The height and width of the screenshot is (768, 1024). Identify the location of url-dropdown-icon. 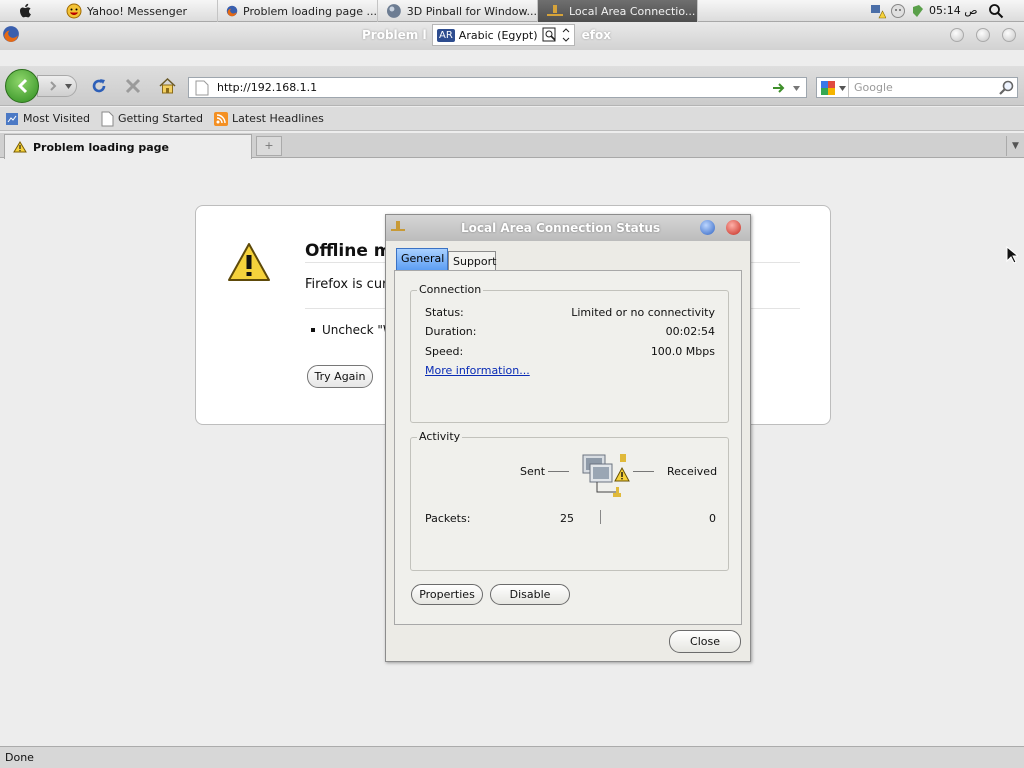
(796, 88).